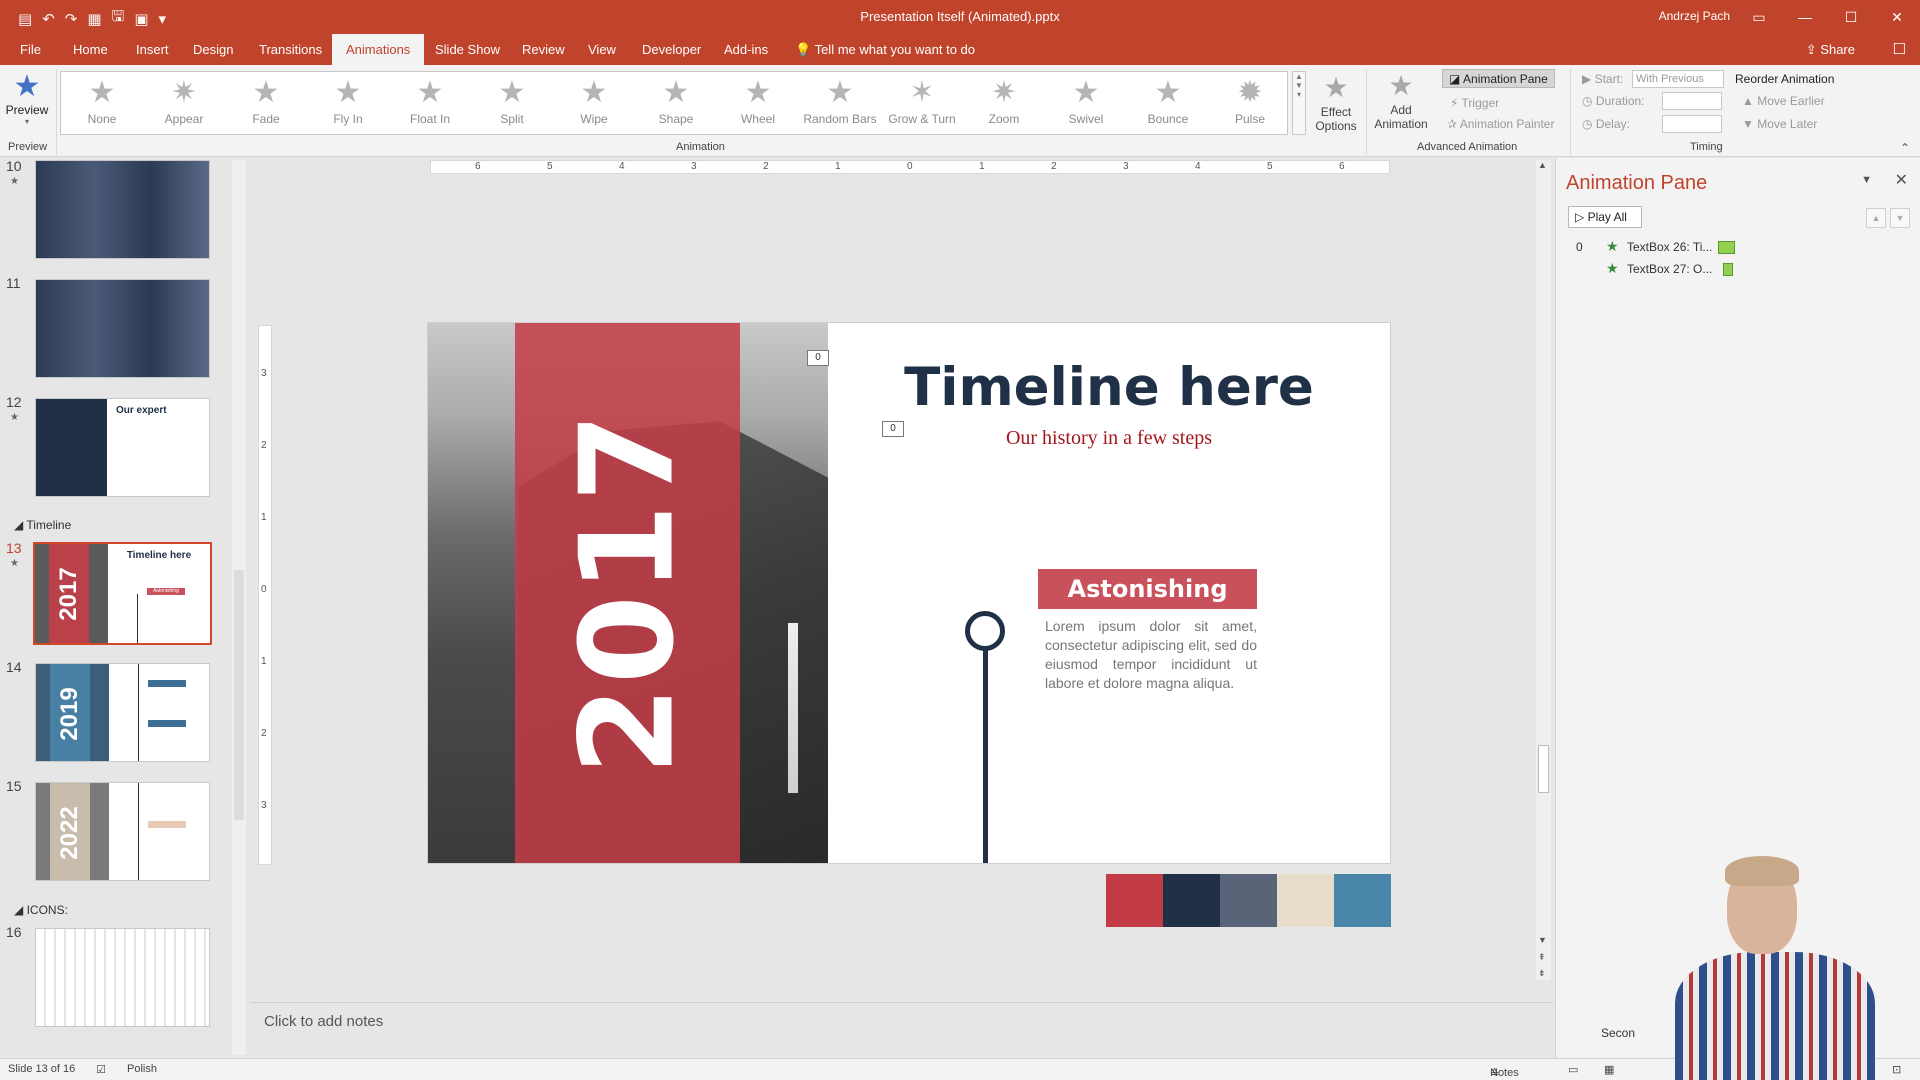  I want to click on slide-count: Slide 13 of 16, so click(41, 1069).